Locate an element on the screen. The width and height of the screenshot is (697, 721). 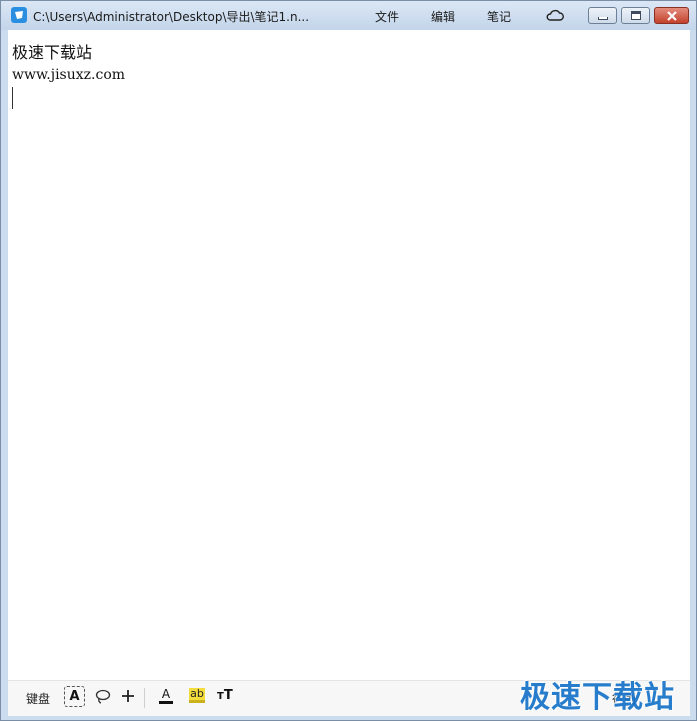
close-button is located at coordinates (671, 15).